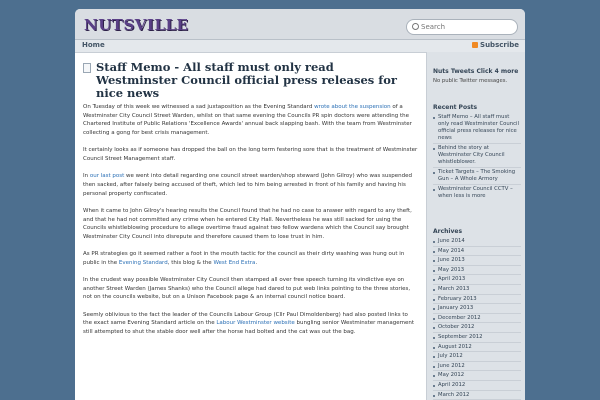 The height and width of the screenshot is (400, 600). I want to click on archive-link: December 2012, so click(477, 317).